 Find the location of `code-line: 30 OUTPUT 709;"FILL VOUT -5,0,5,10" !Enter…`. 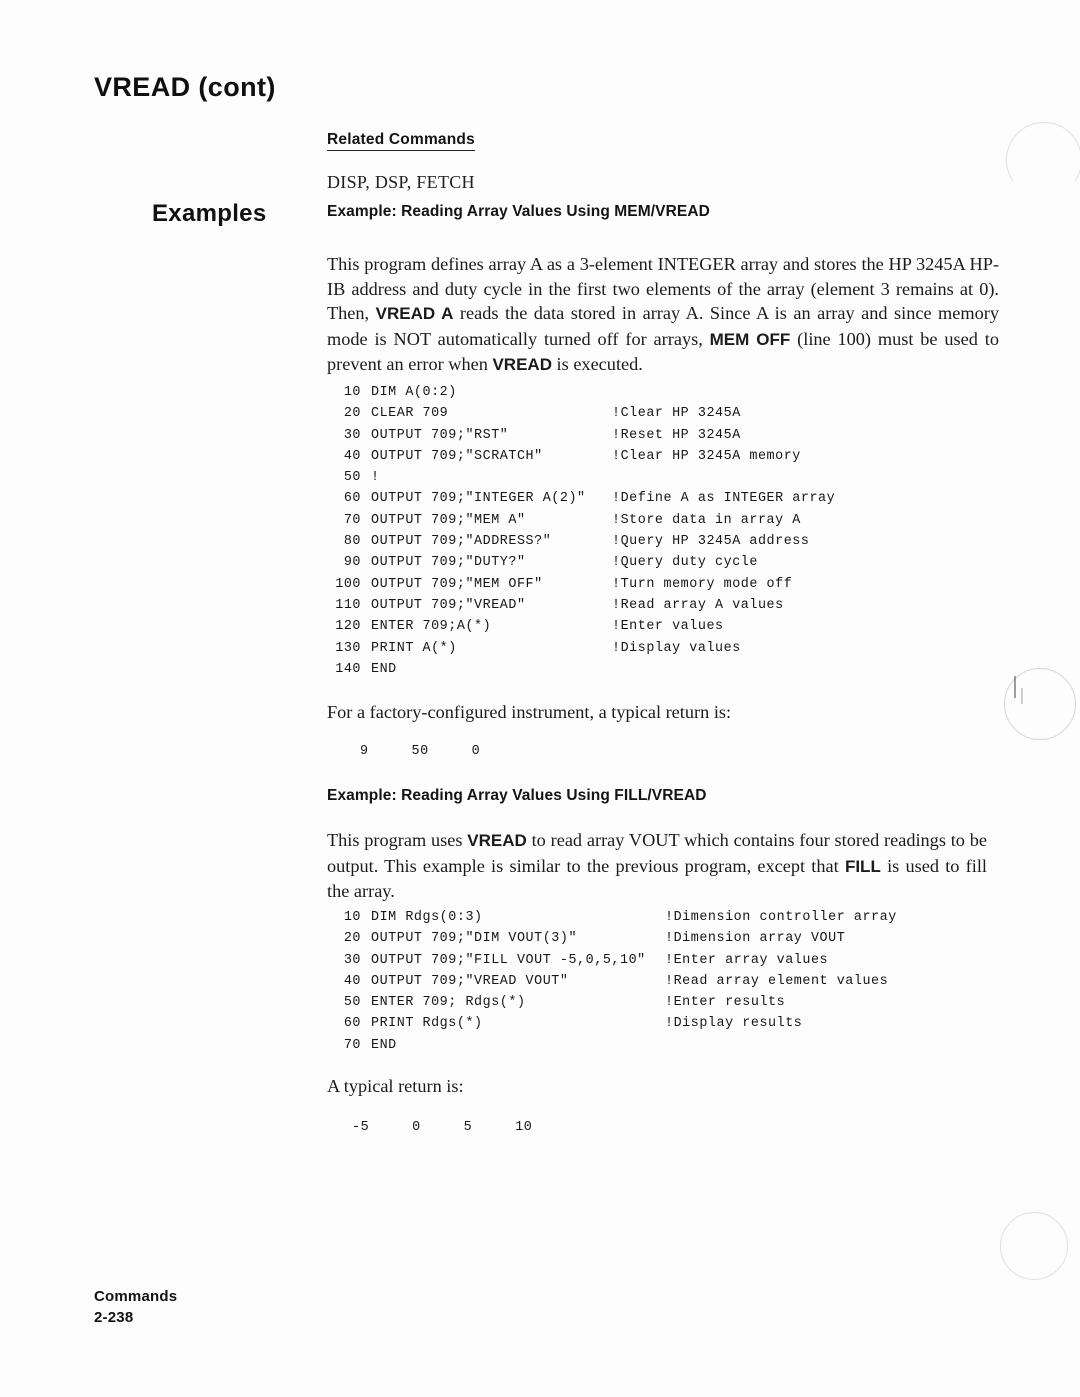

code-line: 30 OUTPUT 709;"FILL VOUT -5,0,5,10" !Enter… is located at coordinates (647, 963).